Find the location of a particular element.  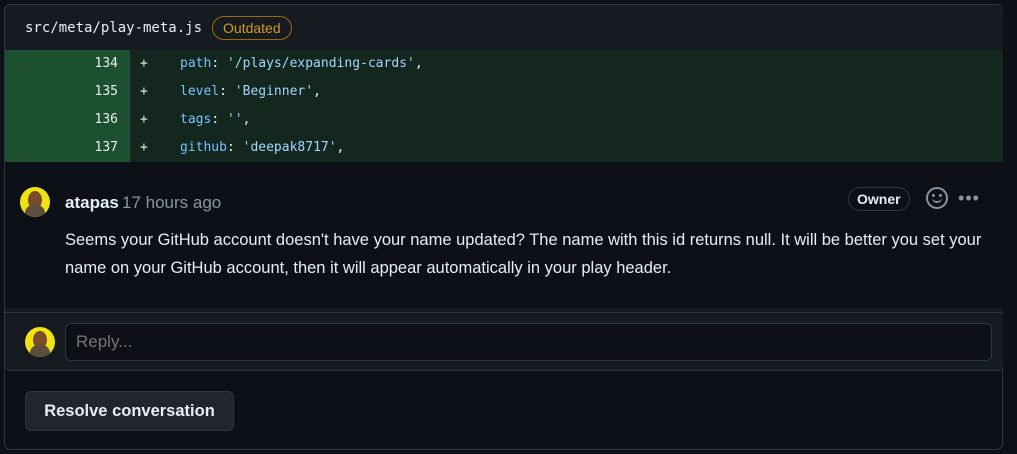

author-avatar is located at coordinates (35, 202).